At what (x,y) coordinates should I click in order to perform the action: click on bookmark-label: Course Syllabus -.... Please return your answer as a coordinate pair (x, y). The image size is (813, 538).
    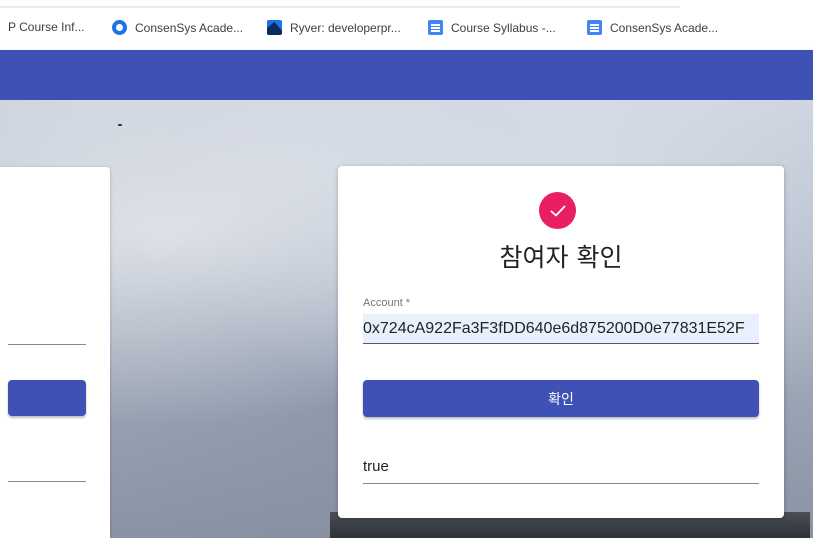
    Looking at the image, I should click on (503, 27).